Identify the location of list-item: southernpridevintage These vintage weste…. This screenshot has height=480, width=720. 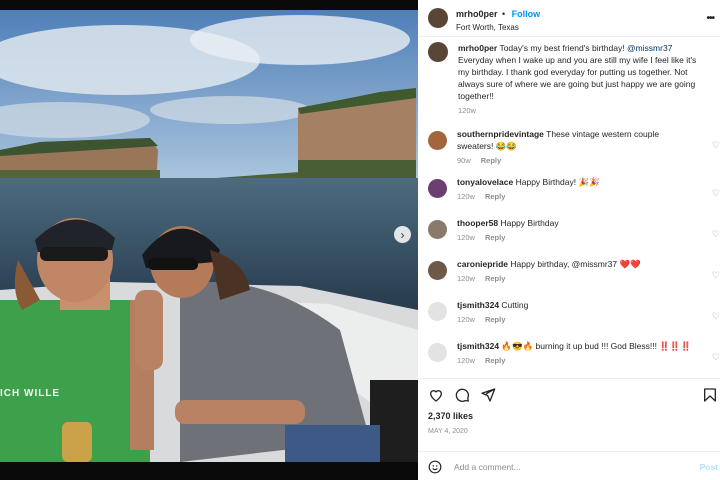
(574, 152).